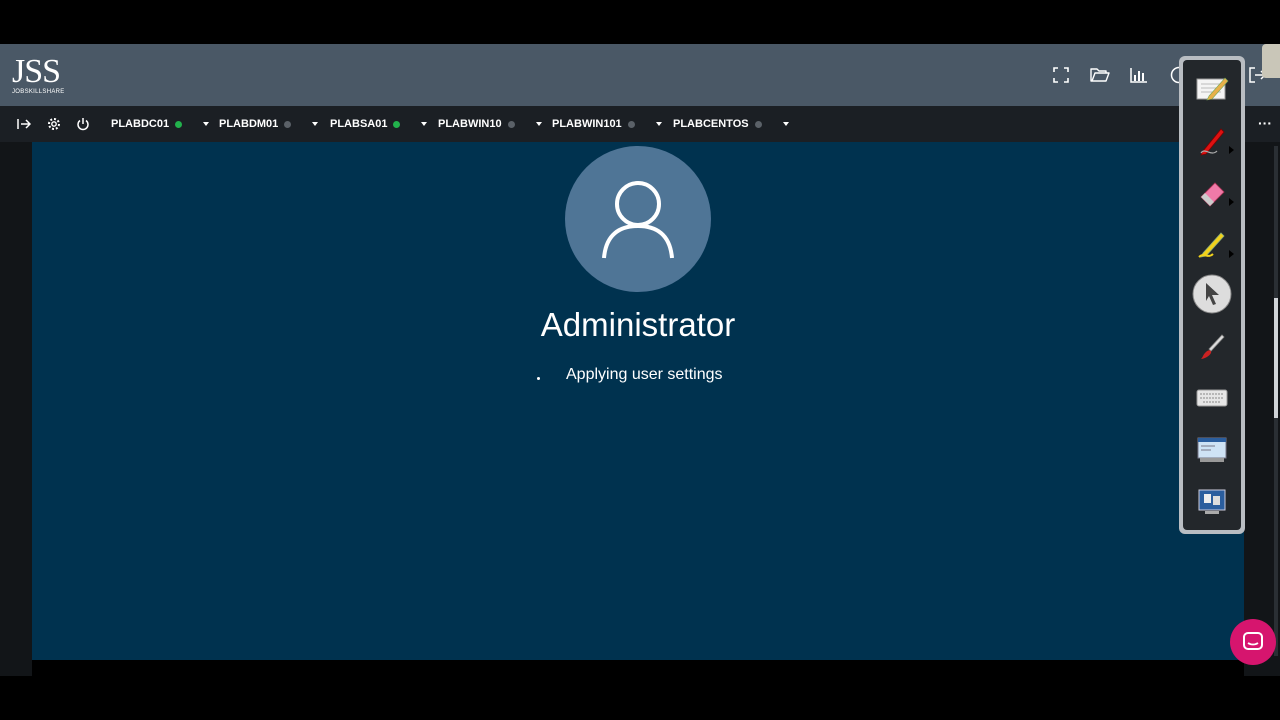 This screenshot has width=1280, height=720. Describe the element at coordinates (1212, 88) in the screenshot. I see `notepad-icon` at that location.